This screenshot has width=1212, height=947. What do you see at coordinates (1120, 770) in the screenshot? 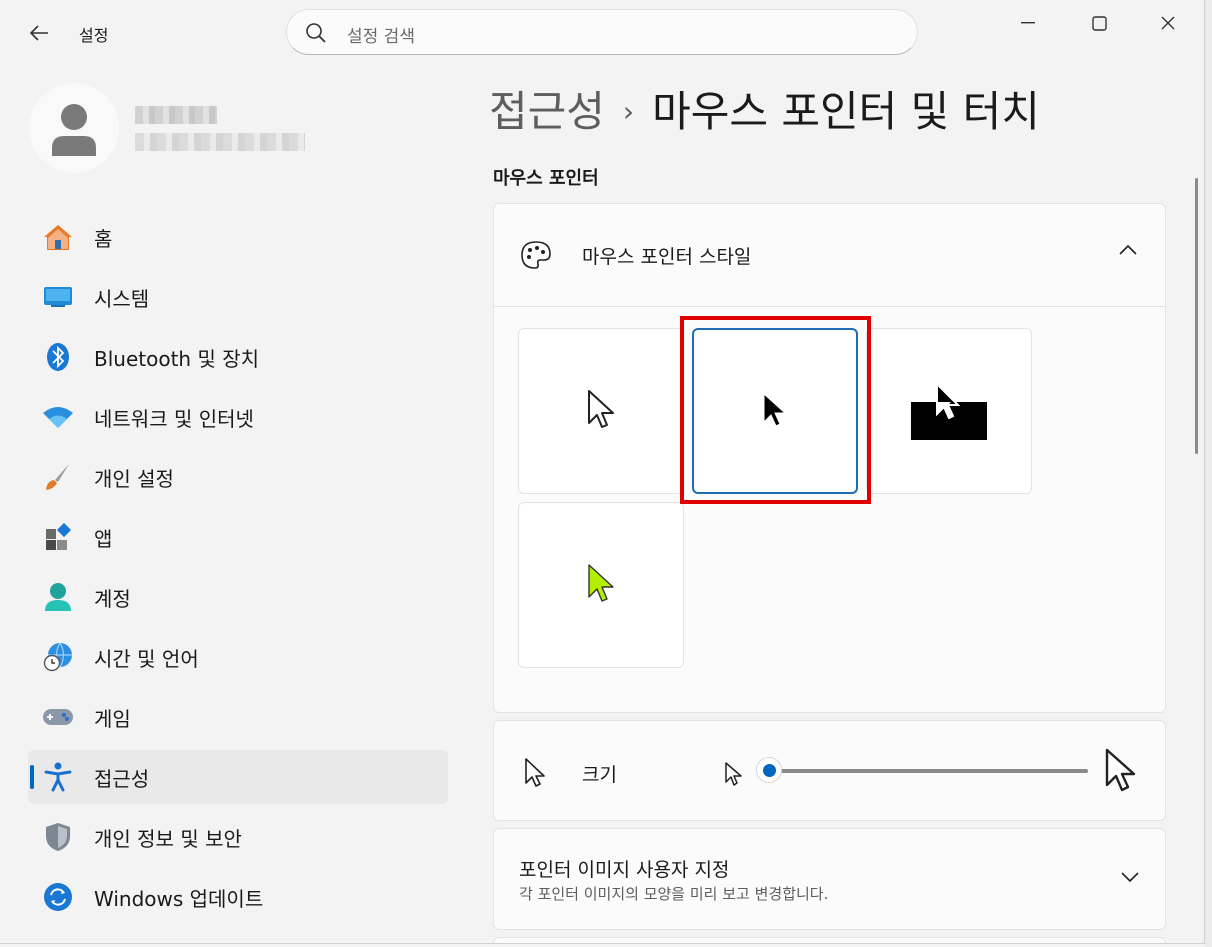
I see `large-pointer-icon` at bounding box center [1120, 770].